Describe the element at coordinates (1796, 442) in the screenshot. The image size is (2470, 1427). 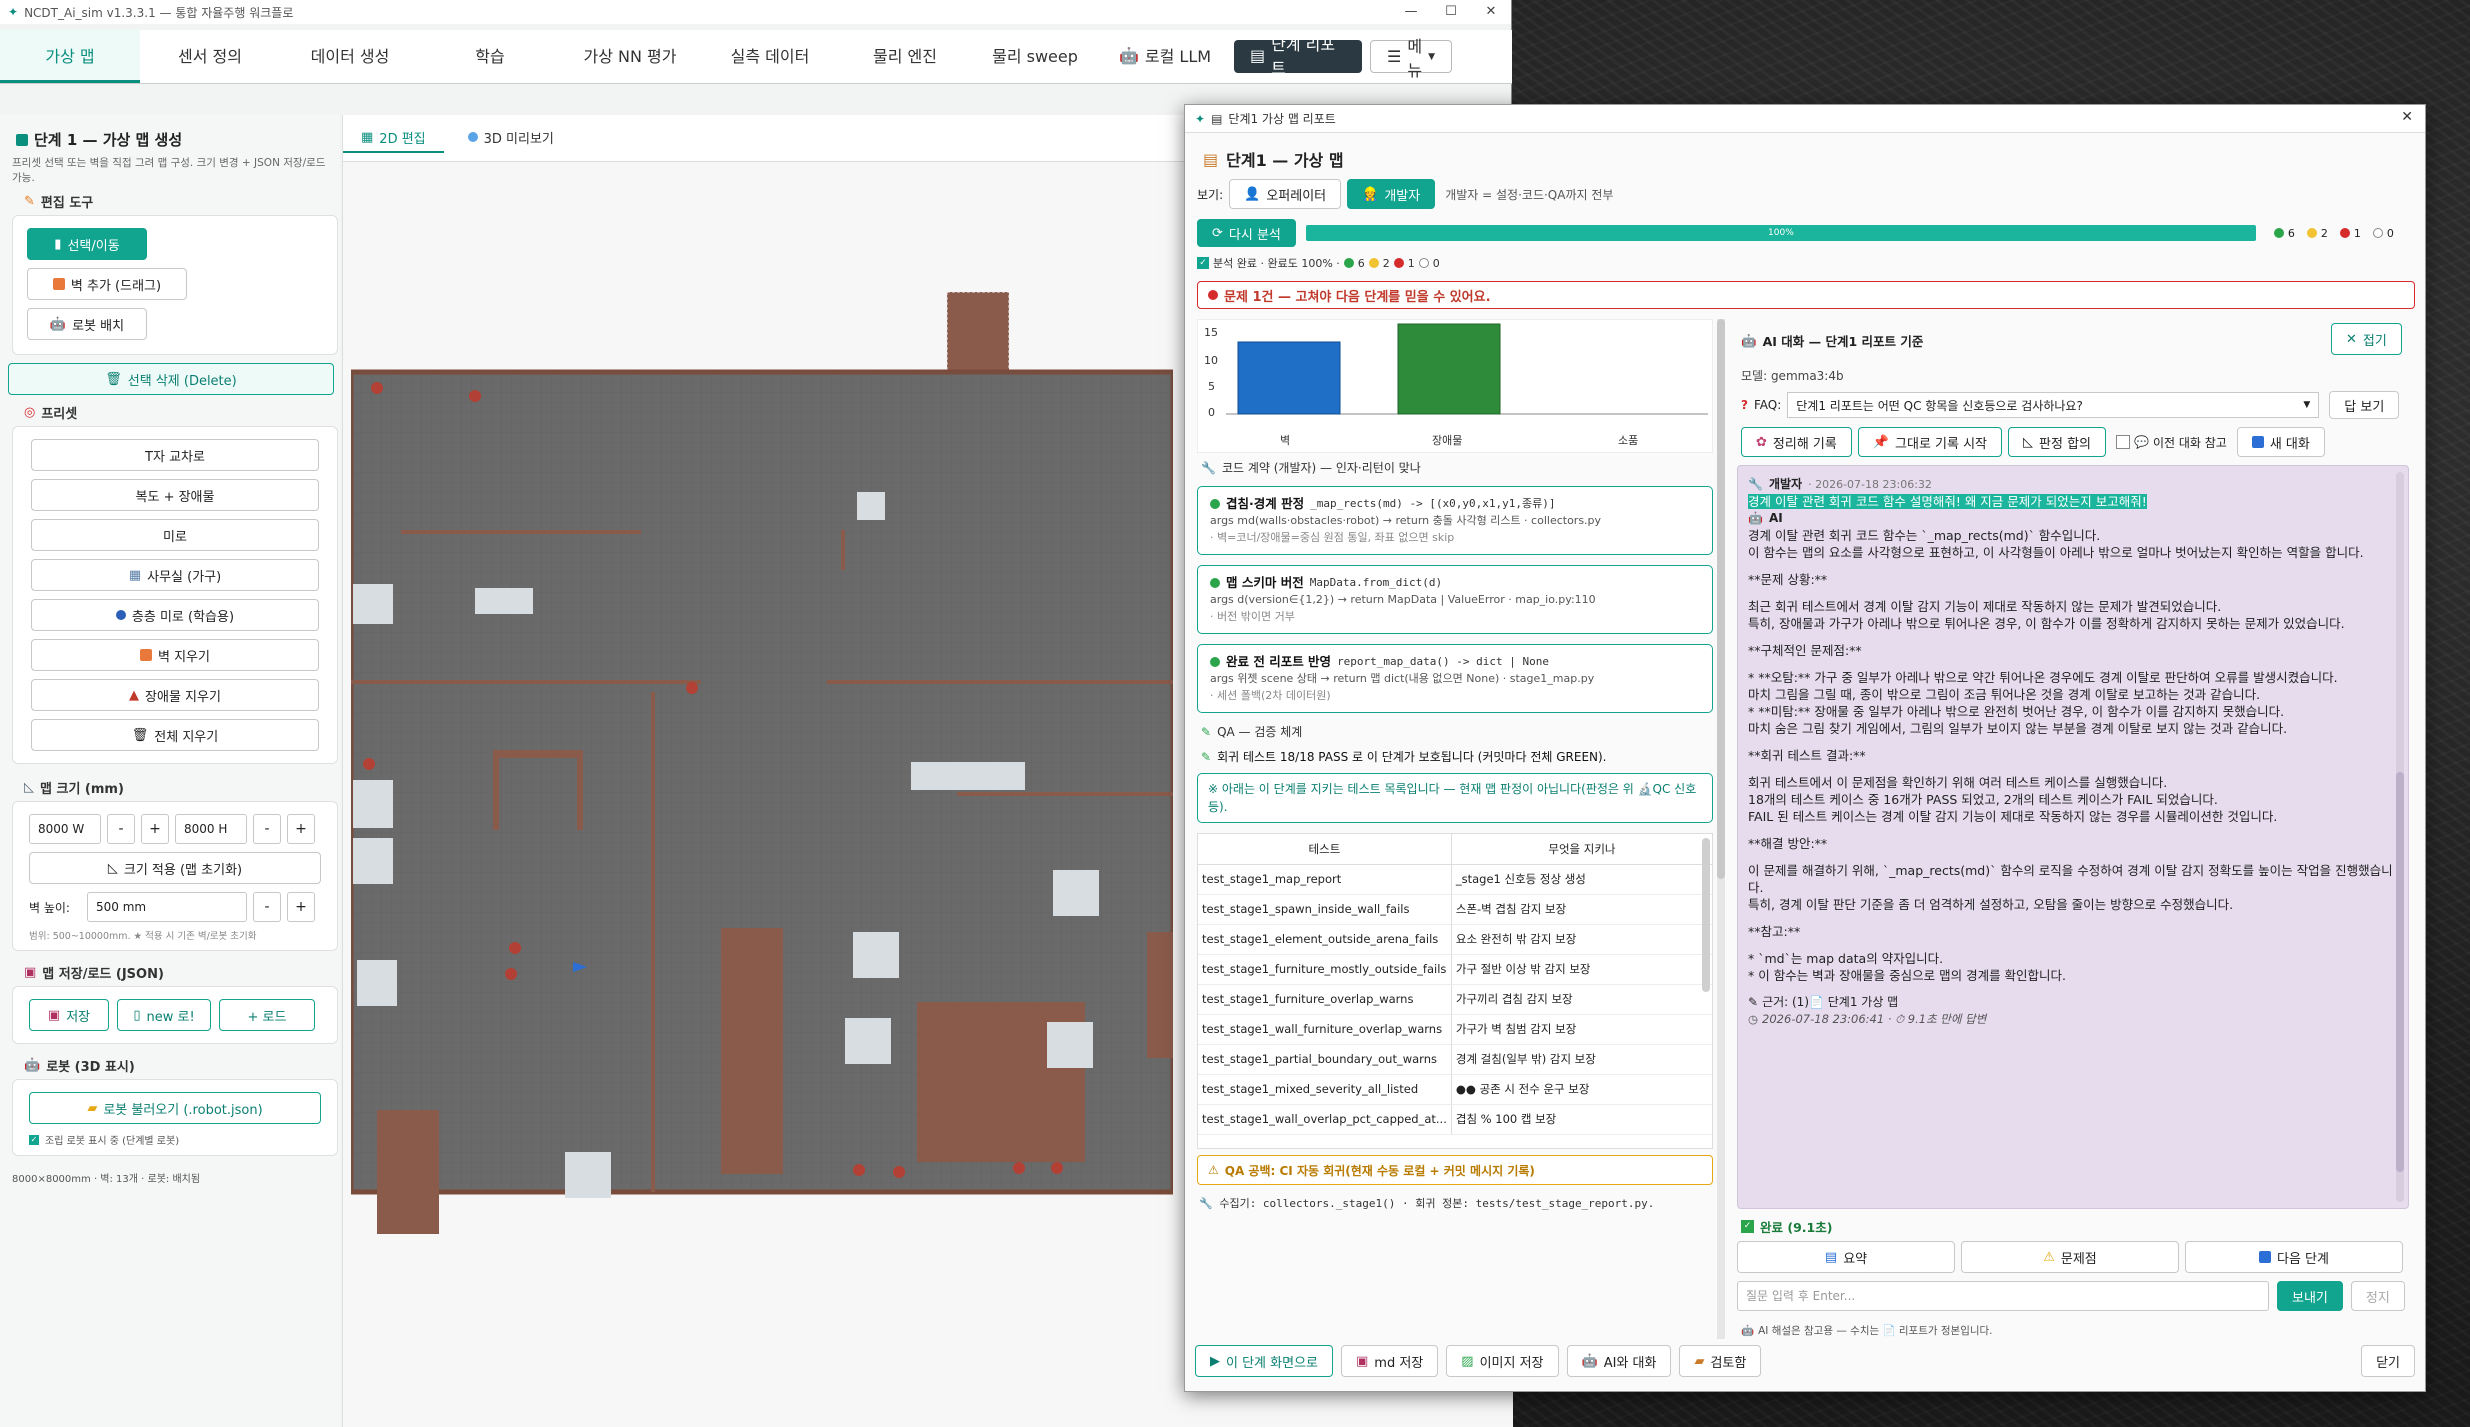
I see `summarize-record-button: ✿ 정리해 기록` at that location.